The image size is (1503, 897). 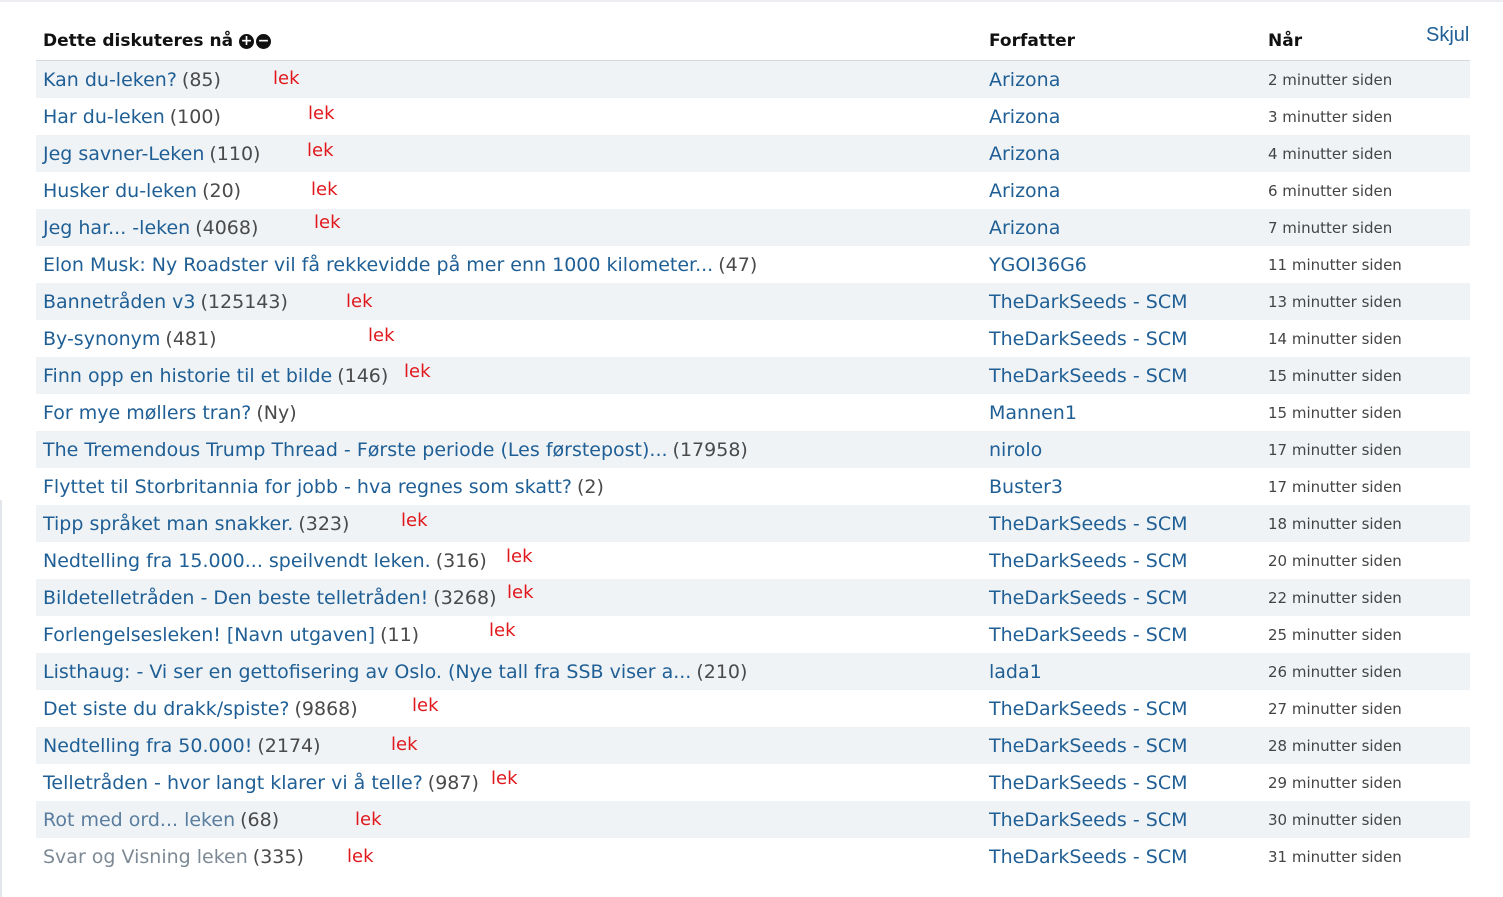 I want to click on topic-link: Bannetråden v3, so click(x=119, y=302).